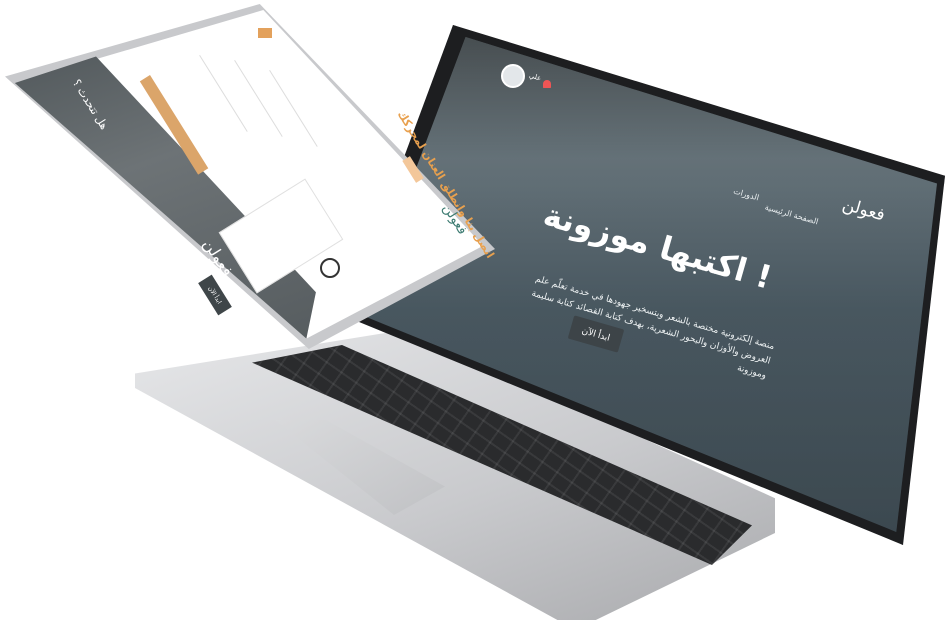 The height and width of the screenshot is (629, 947). Describe the element at coordinates (792, 215) in the screenshot. I see `nav-link-home: الصفحة الرئيسية` at that location.